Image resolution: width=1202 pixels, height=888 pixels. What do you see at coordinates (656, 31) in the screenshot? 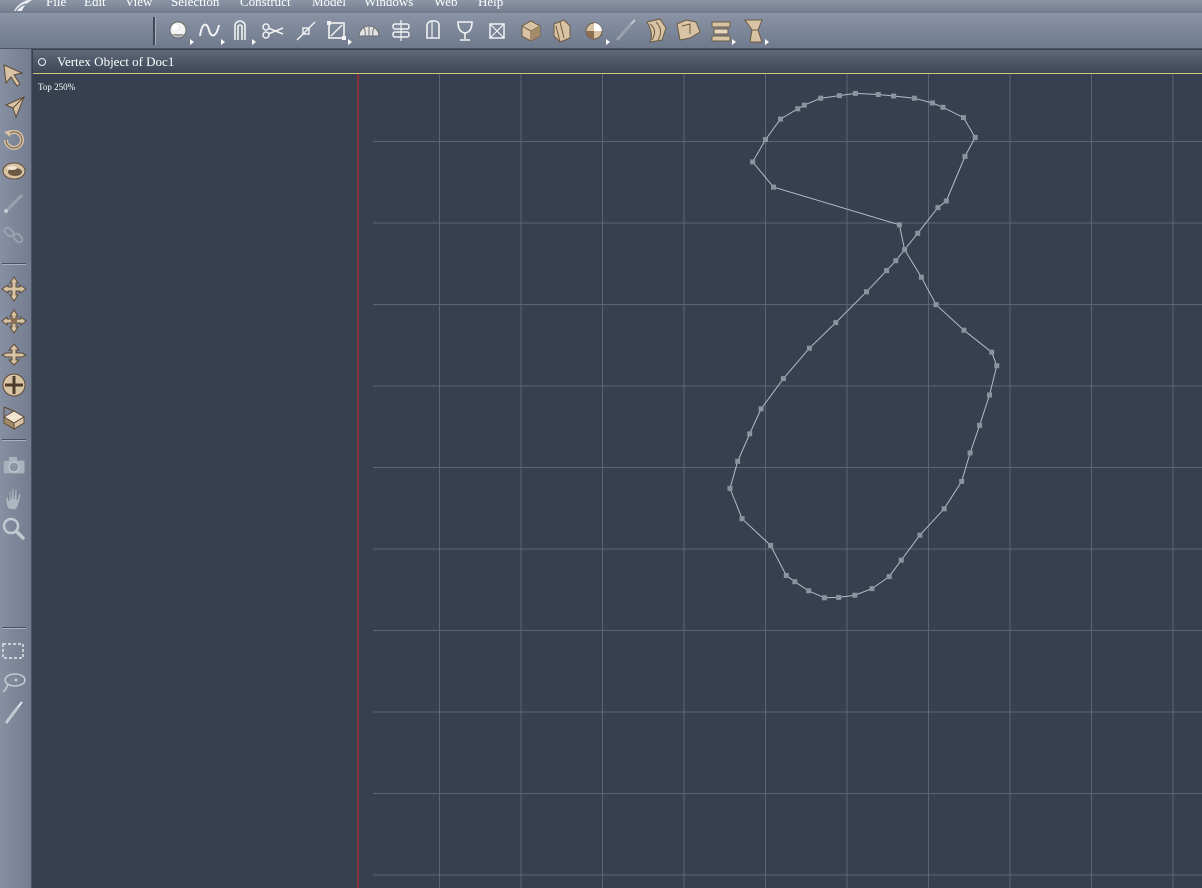
I see `deform-twist-tool-button` at bounding box center [656, 31].